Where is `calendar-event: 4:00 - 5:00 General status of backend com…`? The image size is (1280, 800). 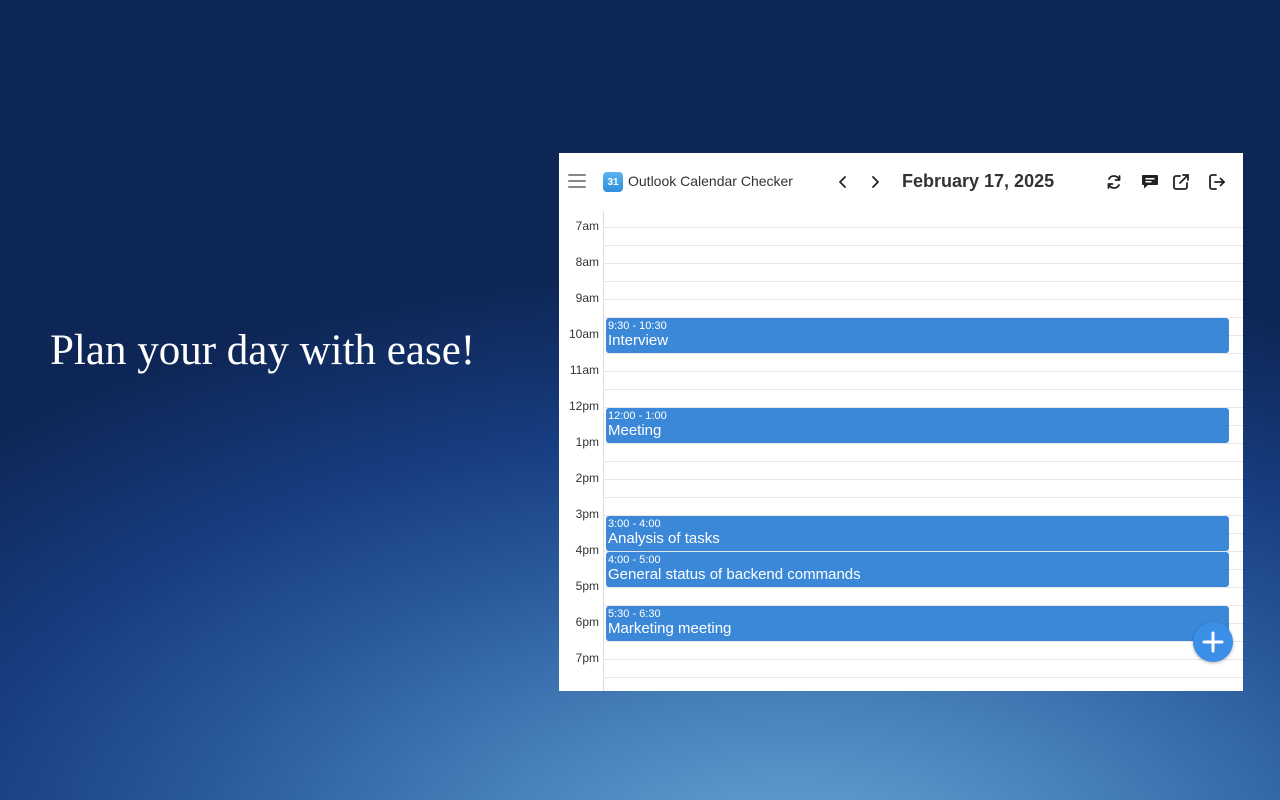 calendar-event: 4:00 - 5:00 General status of backend com… is located at coordinates (917, 569).